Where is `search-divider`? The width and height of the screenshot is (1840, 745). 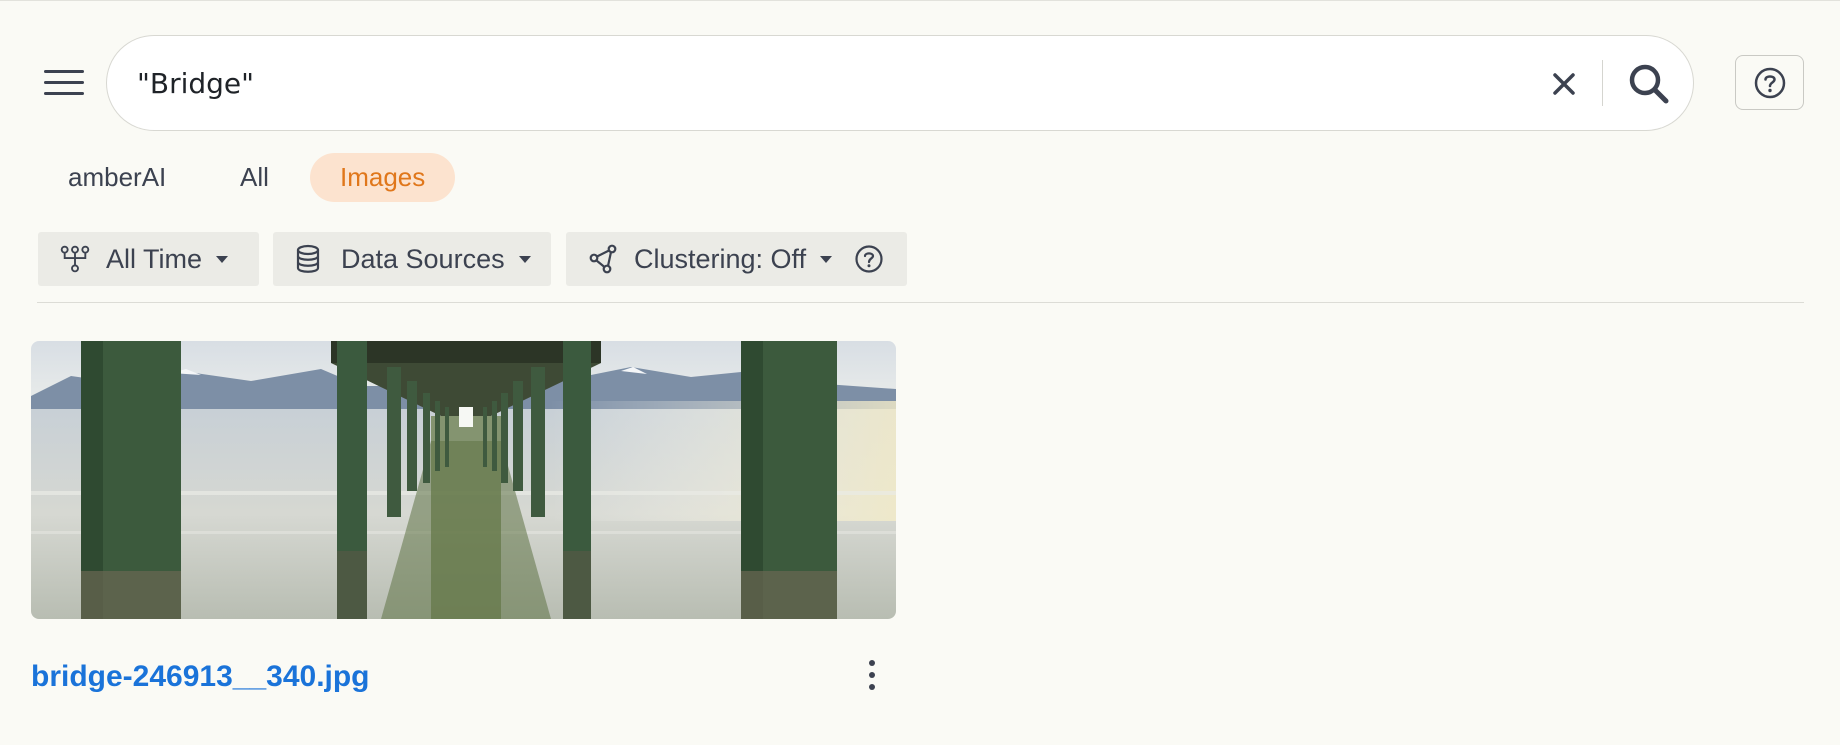 search-divider is located at coordinates (1602, 83).